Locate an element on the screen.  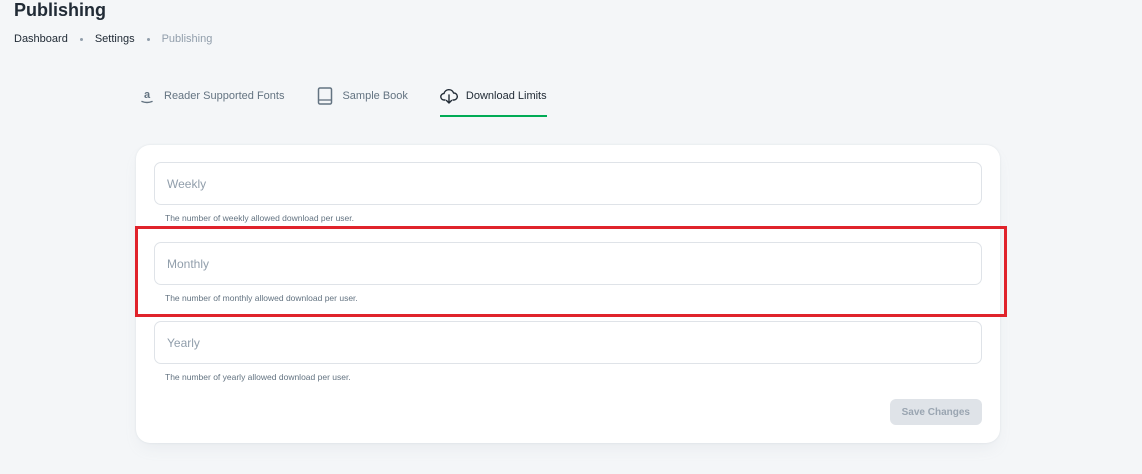
tab-label: Download Limits is located at coordinates (506, 96).